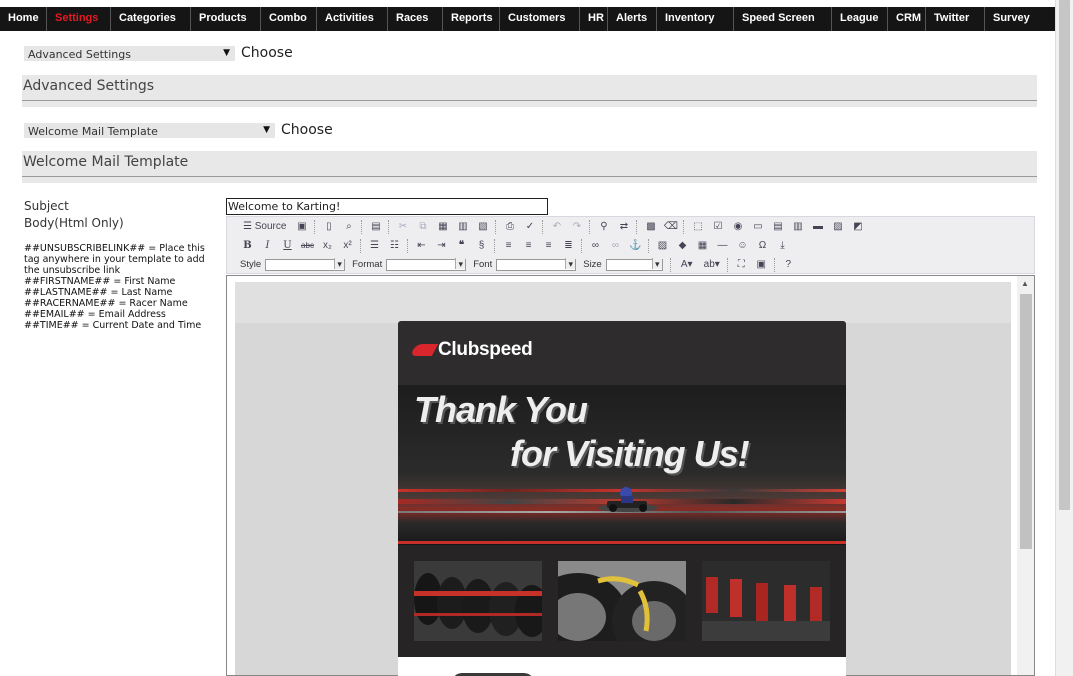 Image resolution: width=1073 pixels, height=676 pixels. Describe the element at coordinates (289, 19) in the screenshot. I see `nav-combo: Combo` at that location.